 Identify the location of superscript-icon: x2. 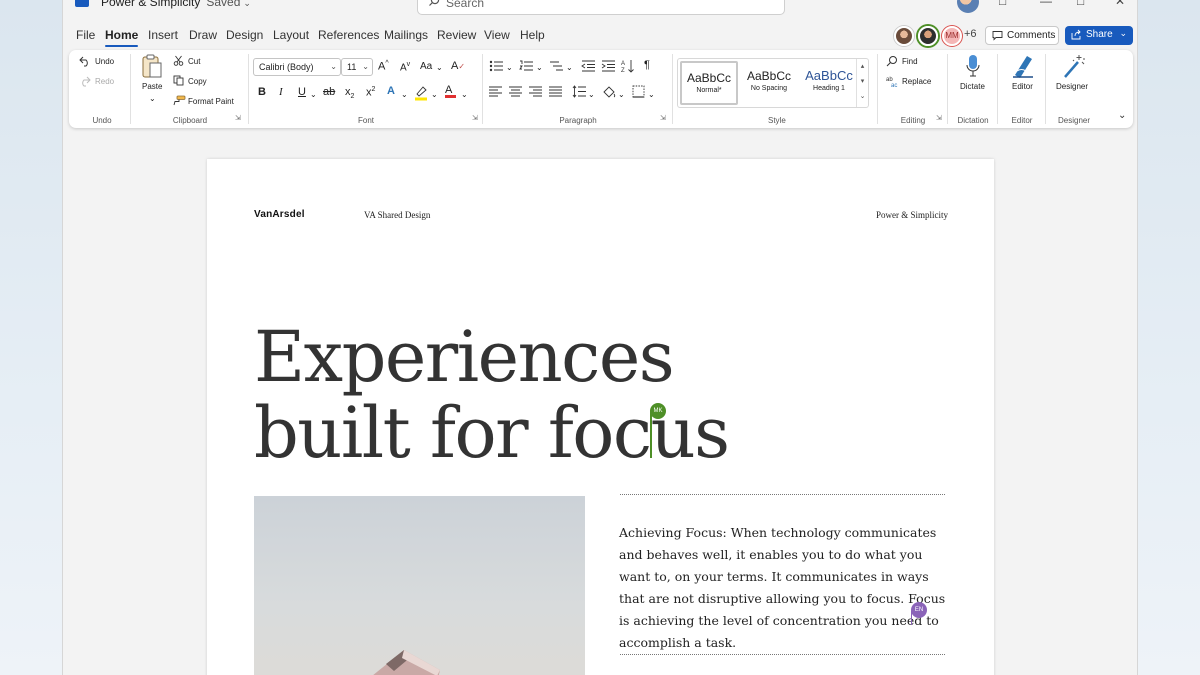
(370, 92).